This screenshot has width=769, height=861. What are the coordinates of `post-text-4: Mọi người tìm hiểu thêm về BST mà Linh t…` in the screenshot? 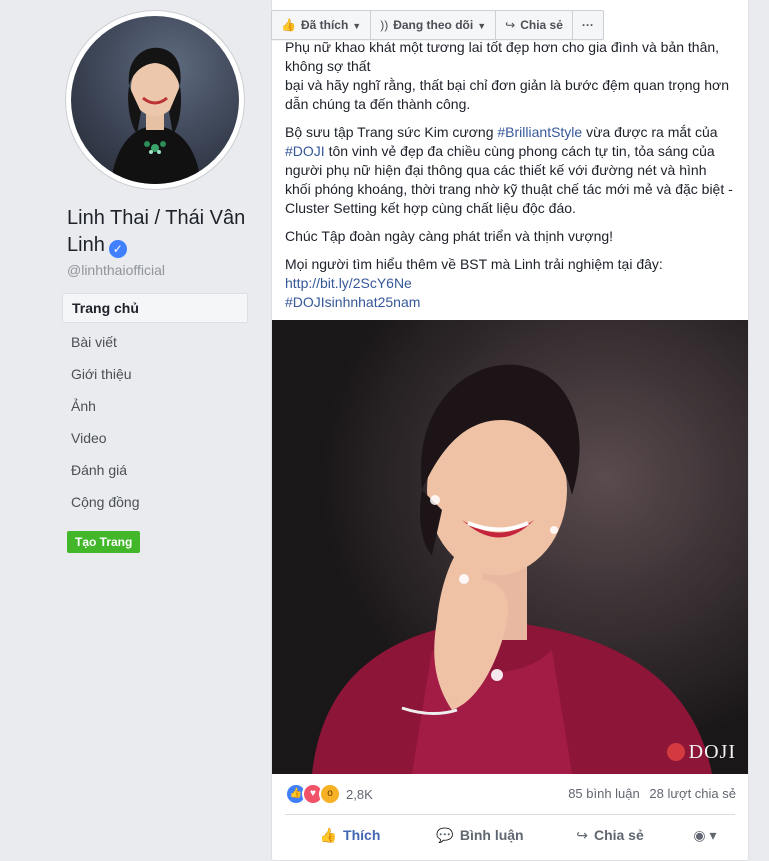 It's located at (474, 264).